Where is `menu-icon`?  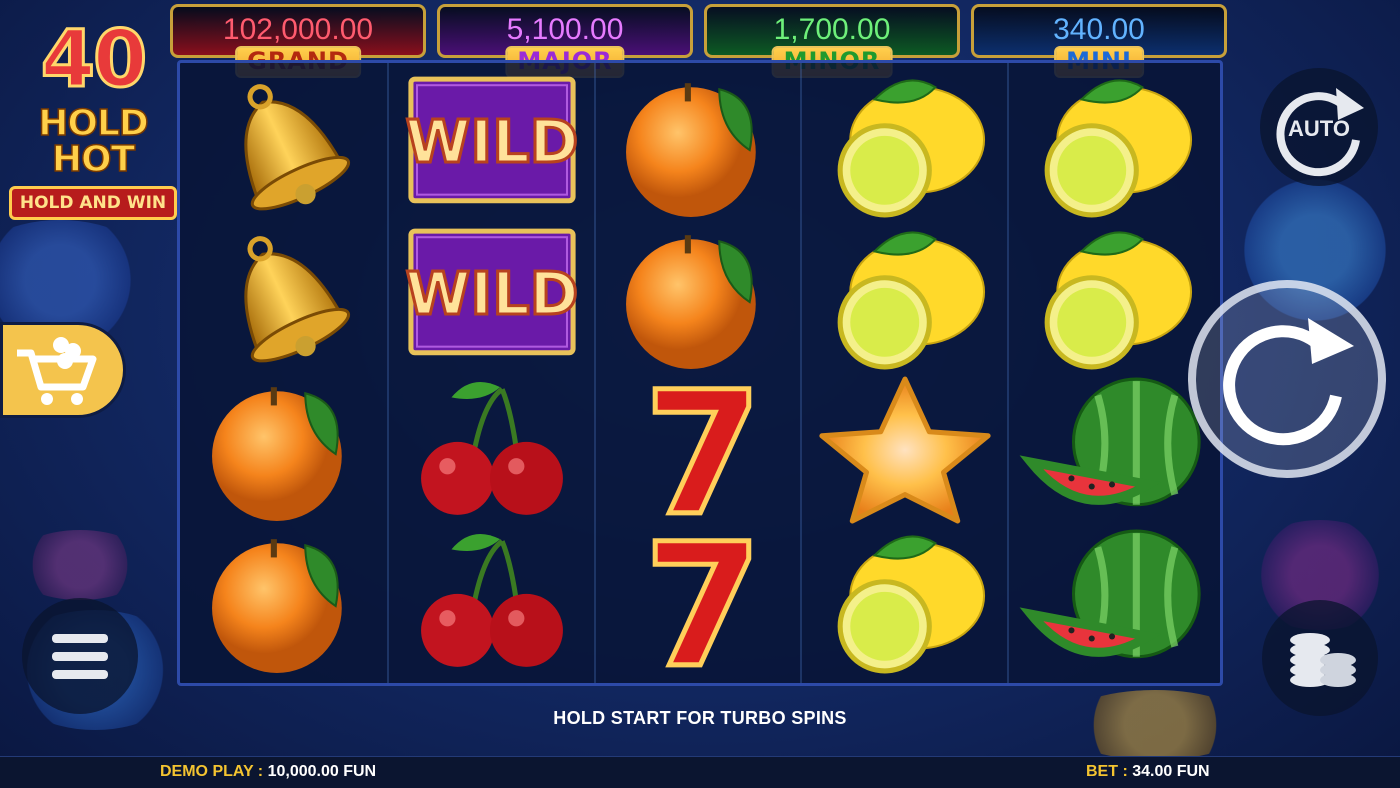
menu-icon is located at coordinates (80, 656).